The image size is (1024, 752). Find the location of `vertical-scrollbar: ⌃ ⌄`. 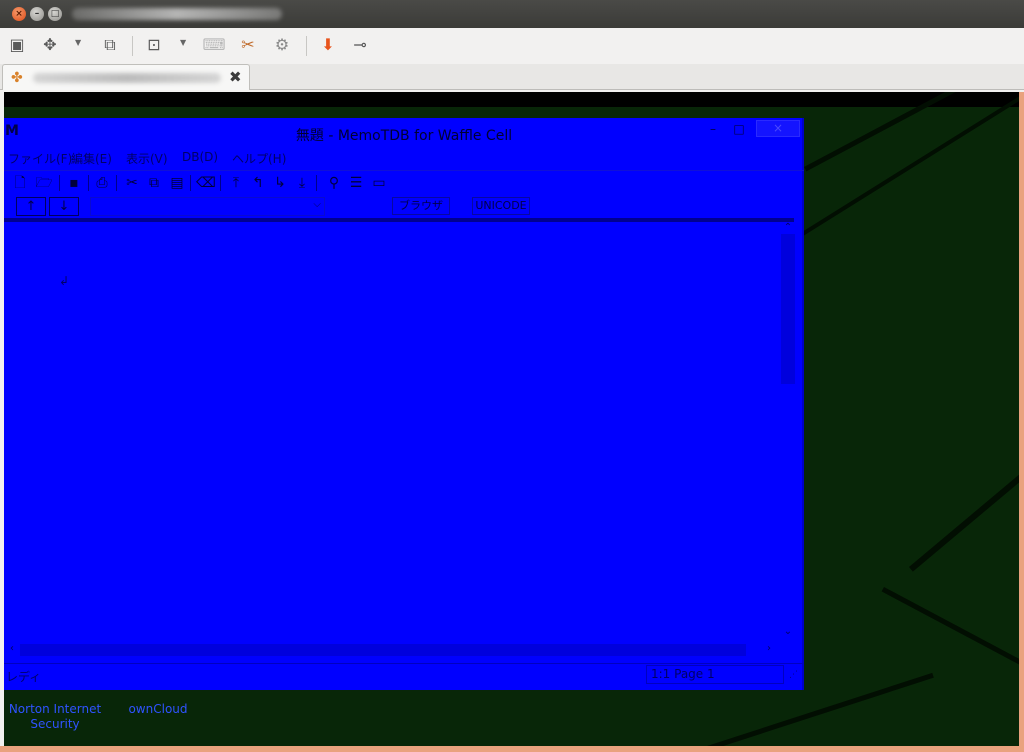

vertical-scrollbar: ⌃ ⌄ is located at coordinates (788, 432).